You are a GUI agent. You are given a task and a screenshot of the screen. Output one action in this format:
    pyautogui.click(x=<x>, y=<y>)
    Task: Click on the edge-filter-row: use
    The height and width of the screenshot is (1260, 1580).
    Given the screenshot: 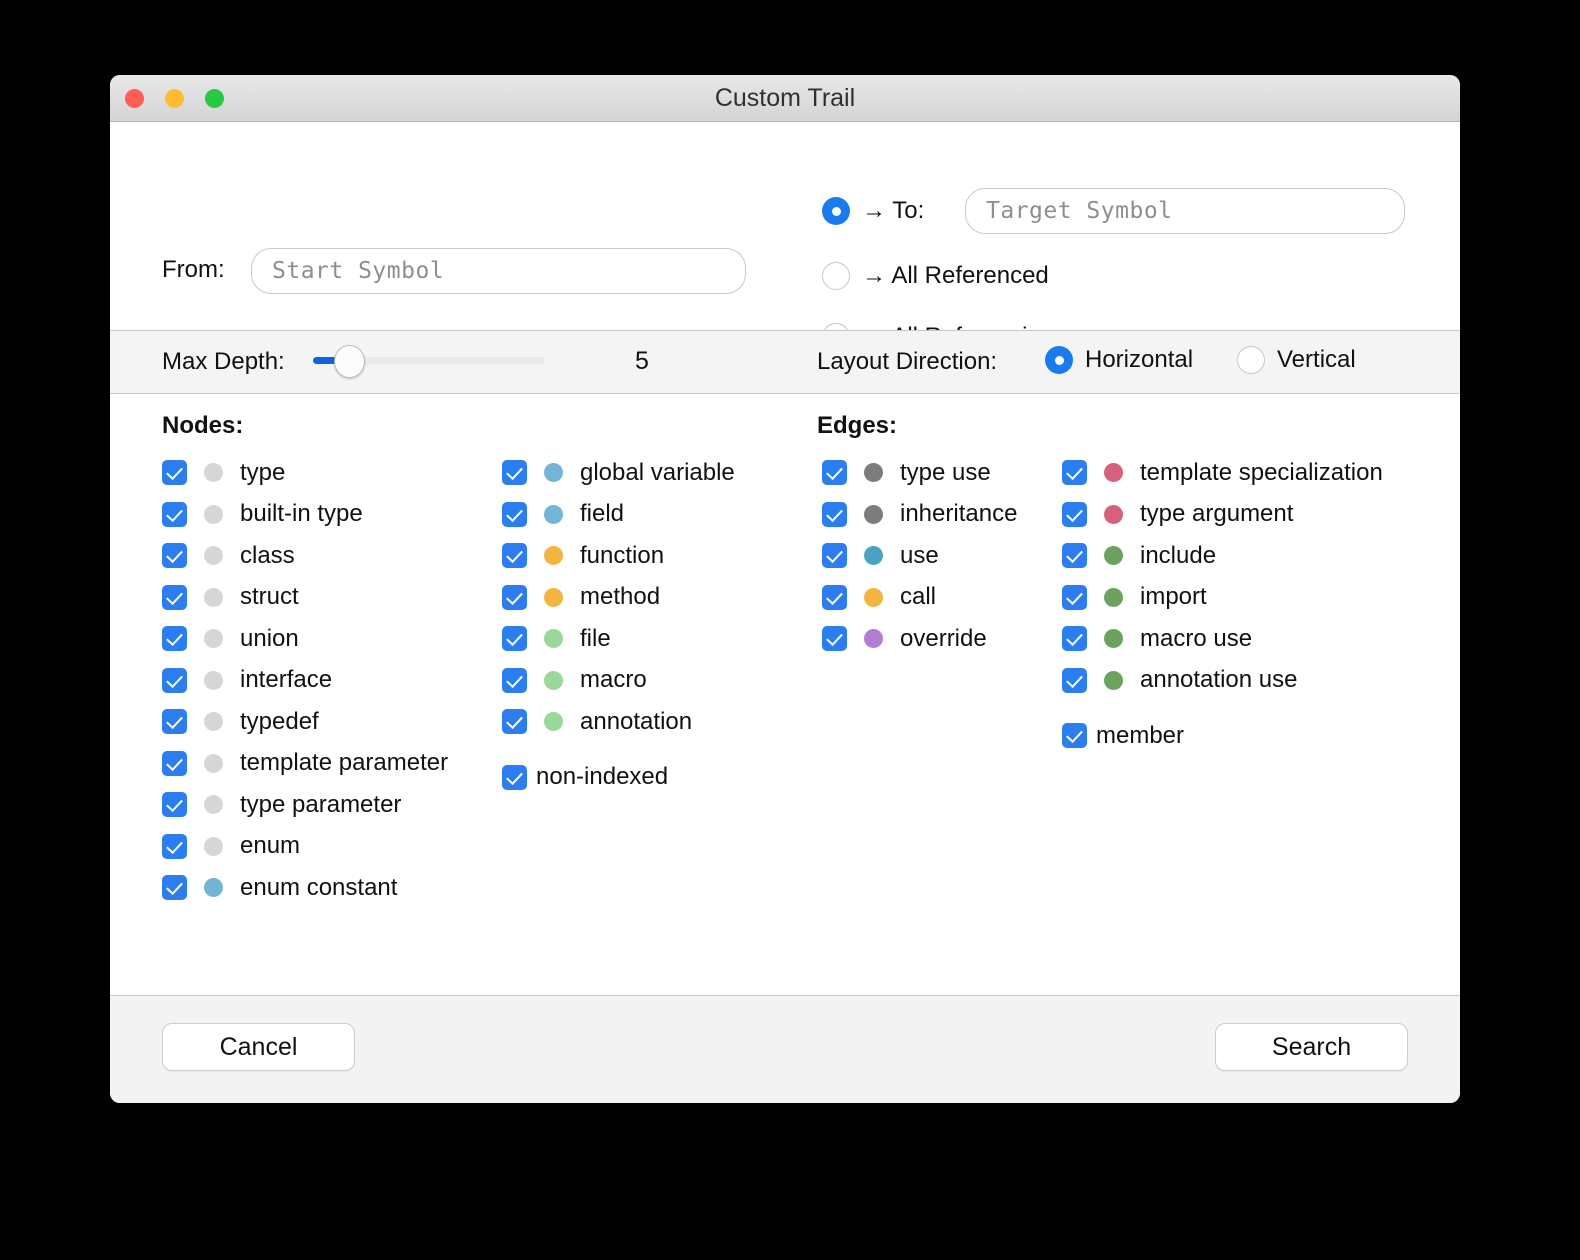 What is the action you would take?
    pyautogui.click(x=919, y=556)
    